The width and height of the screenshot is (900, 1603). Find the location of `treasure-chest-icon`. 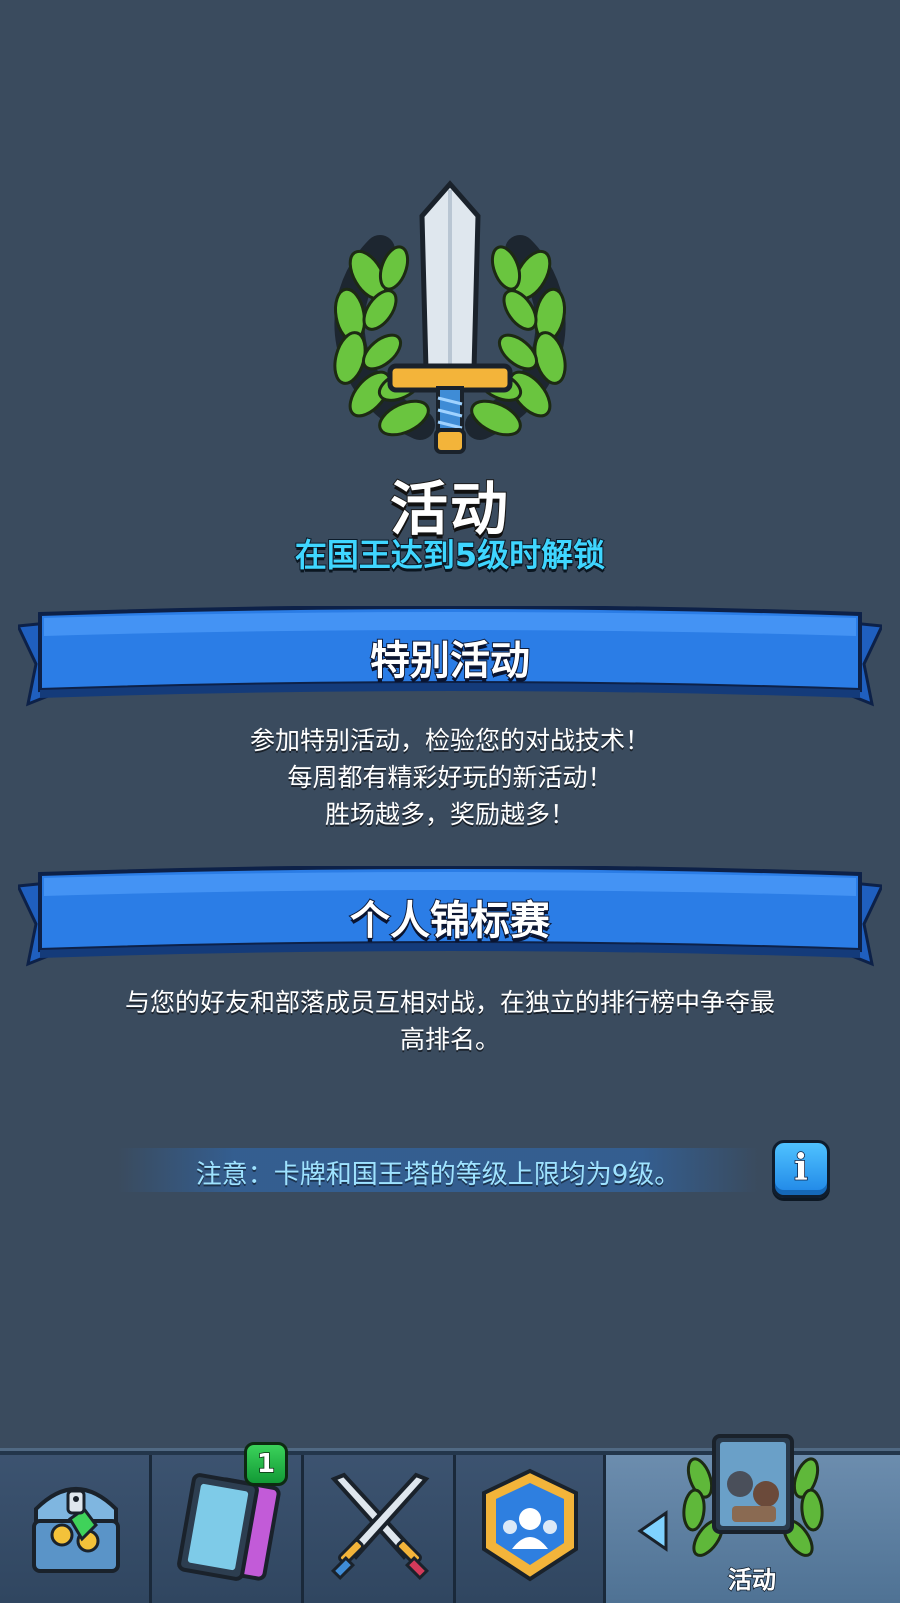

treasure-chest-icon is located at coordinates (76, 1530).